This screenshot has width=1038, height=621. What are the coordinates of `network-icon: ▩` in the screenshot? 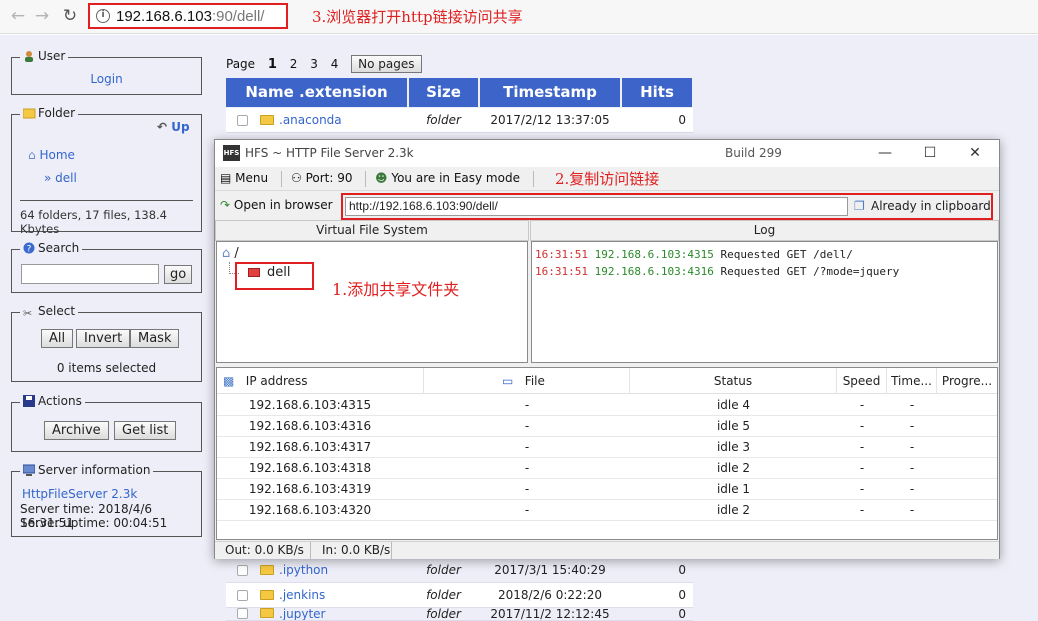 It's located at (229, 381).